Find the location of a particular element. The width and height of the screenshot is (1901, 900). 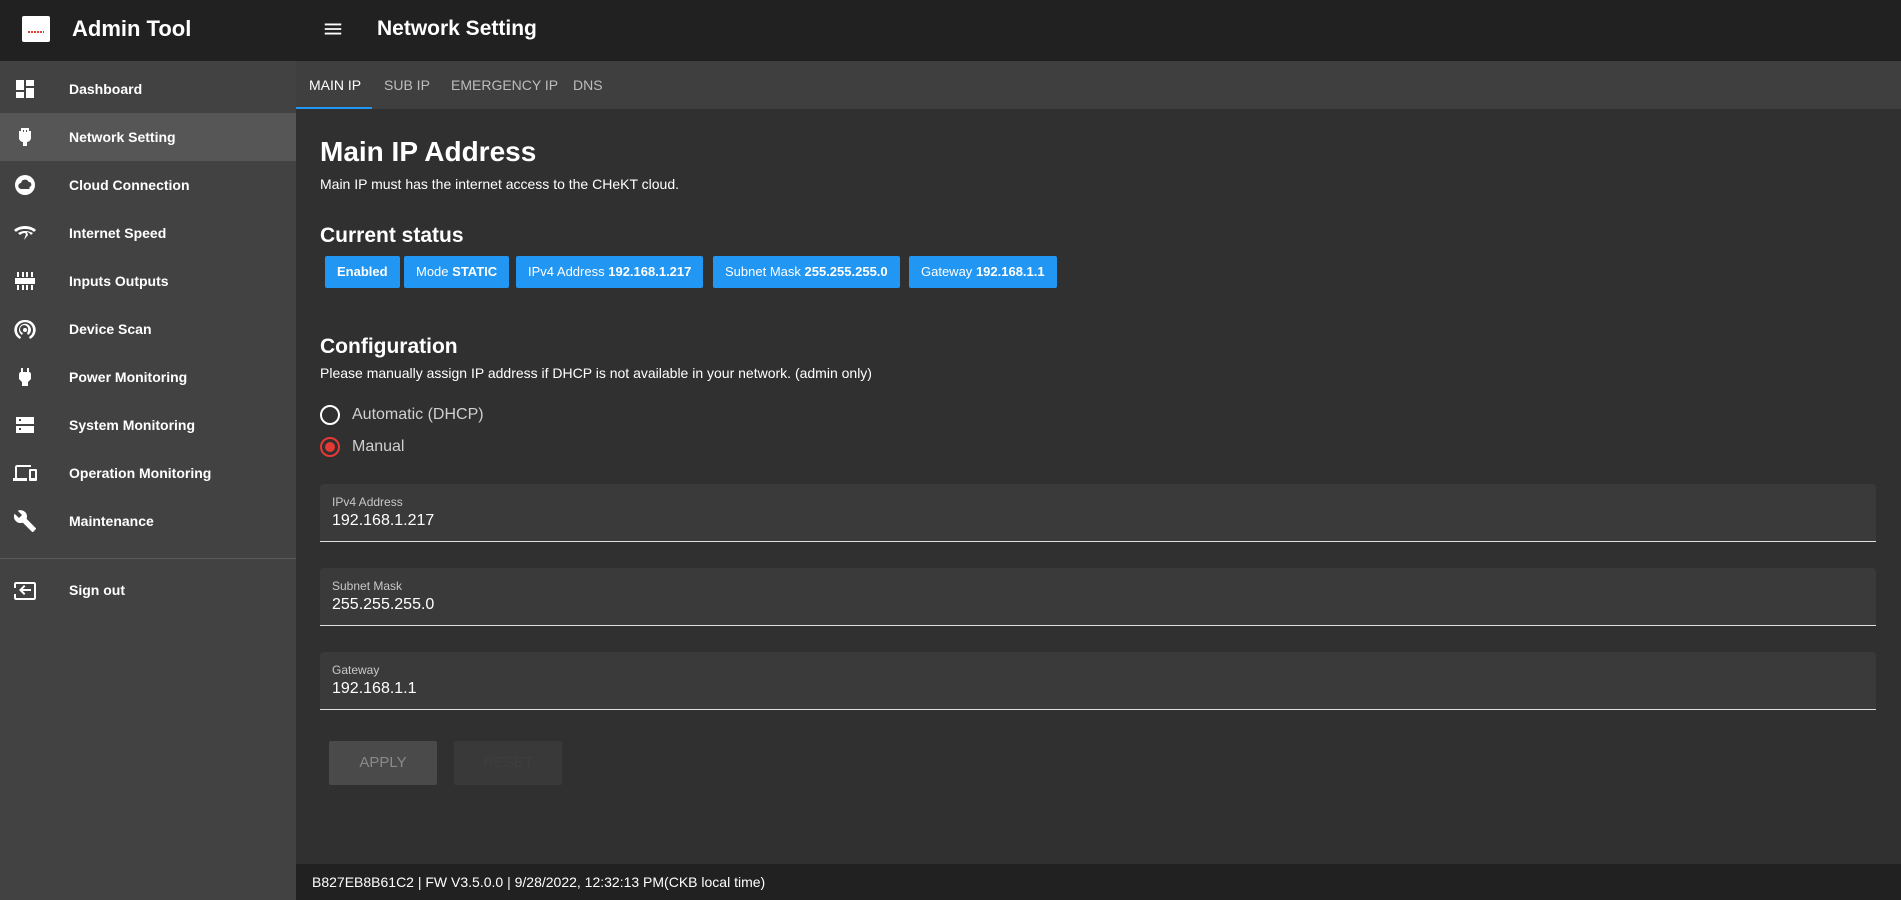

top-app-bar: Admin Tool Network Setting is located at coordinates (950, 30).